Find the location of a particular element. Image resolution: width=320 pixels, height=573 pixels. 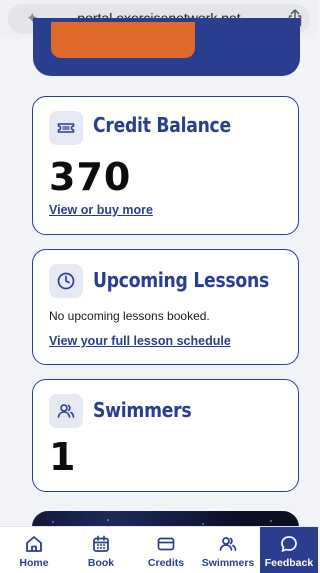

hero-banner is located at coordinates (166, 47).